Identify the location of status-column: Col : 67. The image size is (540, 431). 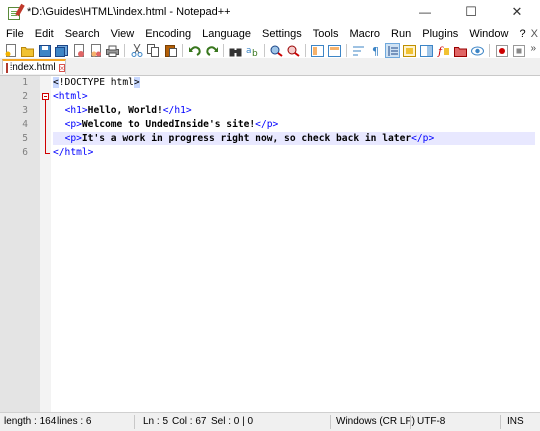
(189, 421).